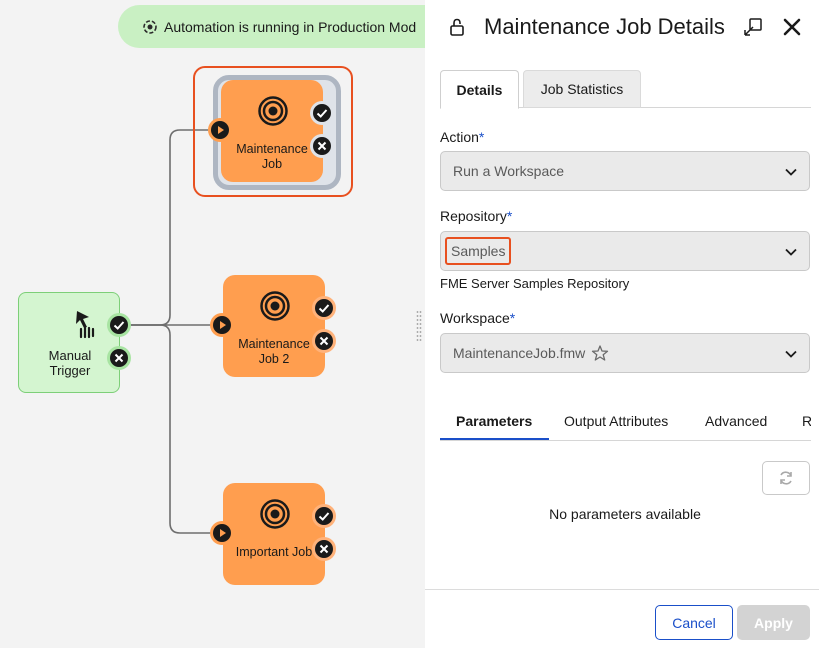 The height and width of the screenshot is (648, 819). Describe the element at coordinates (86, 324) in the screenshot. I see `hand-pointer-icon` at that location.